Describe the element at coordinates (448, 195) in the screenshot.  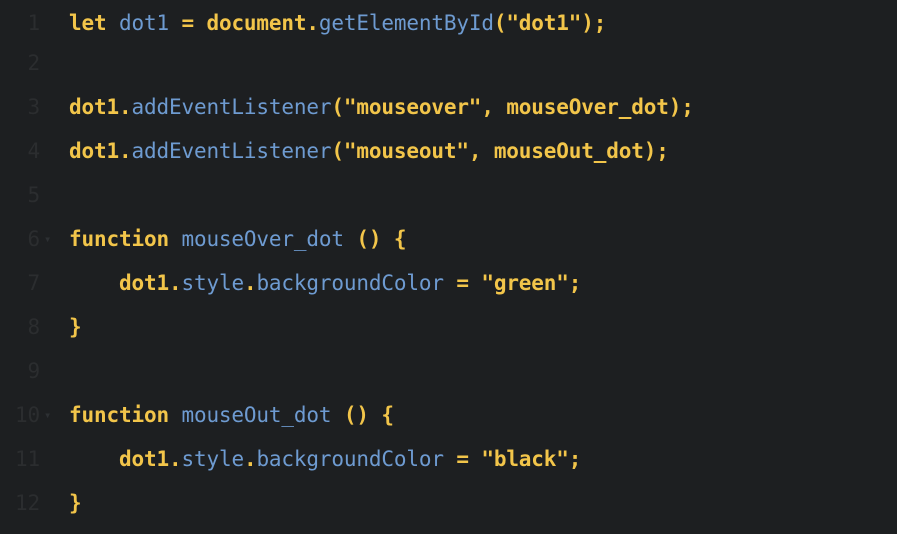
I see `code-line: 5` at that location.